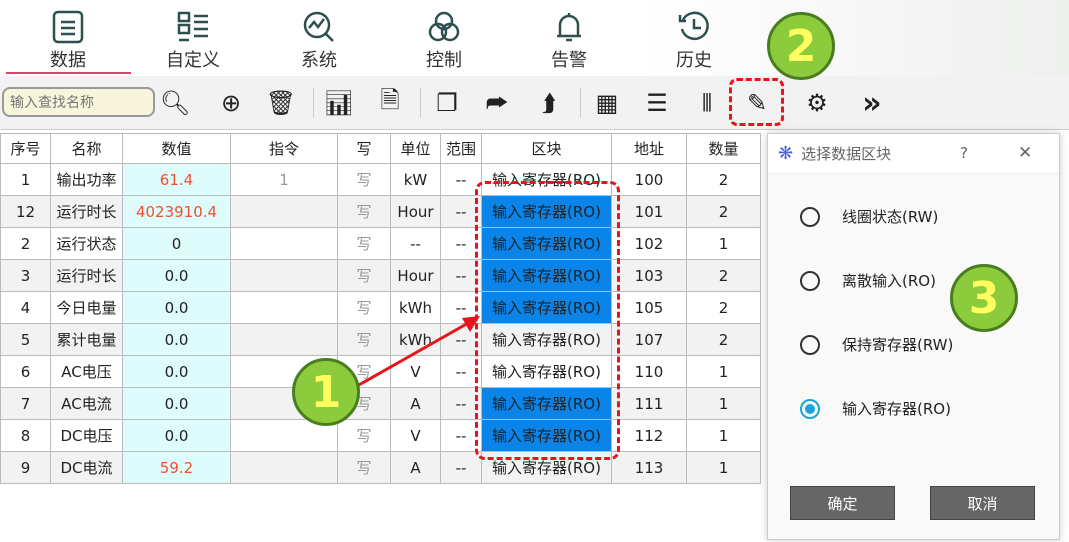 This screenshot has width=1069, height=542. Describe the element at coordinates (86, 435) in the screenshot. I see `cell-name: DC电压` at that location.